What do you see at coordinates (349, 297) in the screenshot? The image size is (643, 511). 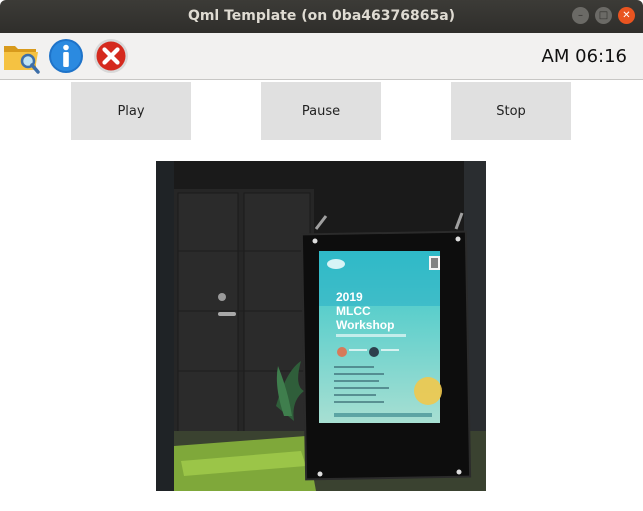 I see `poster-line-1: 2019` at bounding box center [349, 297].